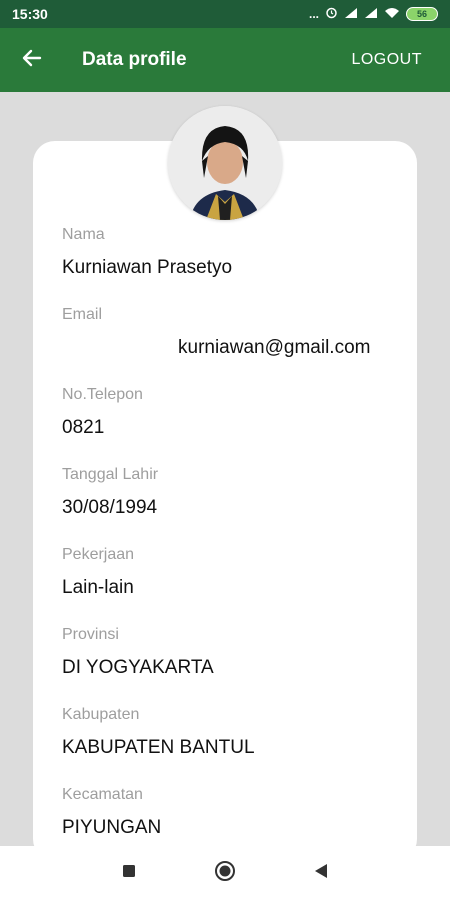 This screenshot has width=450, height=900. Describe the element at coordinates (83, 234) in the screenshot. I see `field-label-nama: Nama` at that location.